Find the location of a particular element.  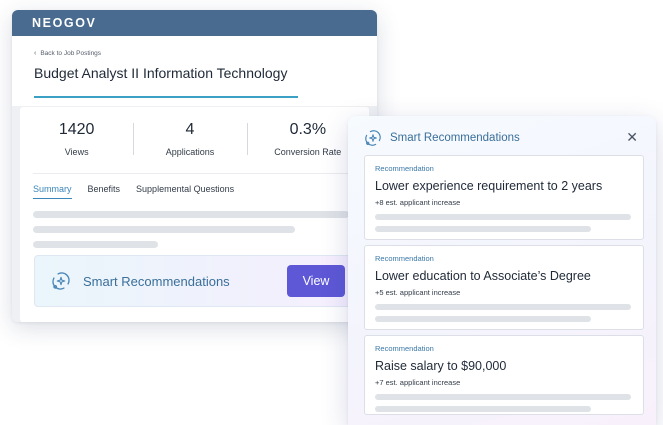

tab-supplemental-questions: Supplemental Questions is located at coordinates (185, 191).